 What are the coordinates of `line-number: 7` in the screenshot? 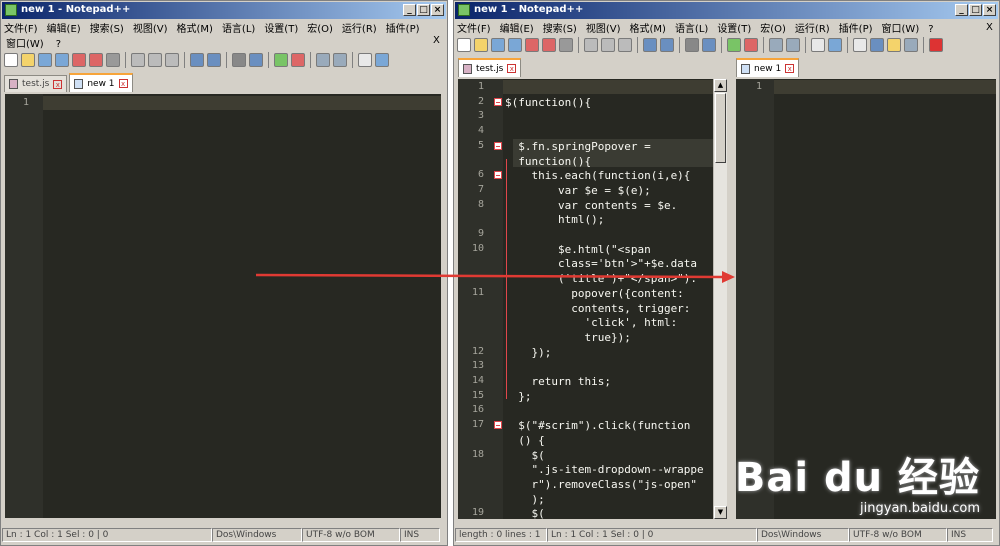 It's located at (480, 189).